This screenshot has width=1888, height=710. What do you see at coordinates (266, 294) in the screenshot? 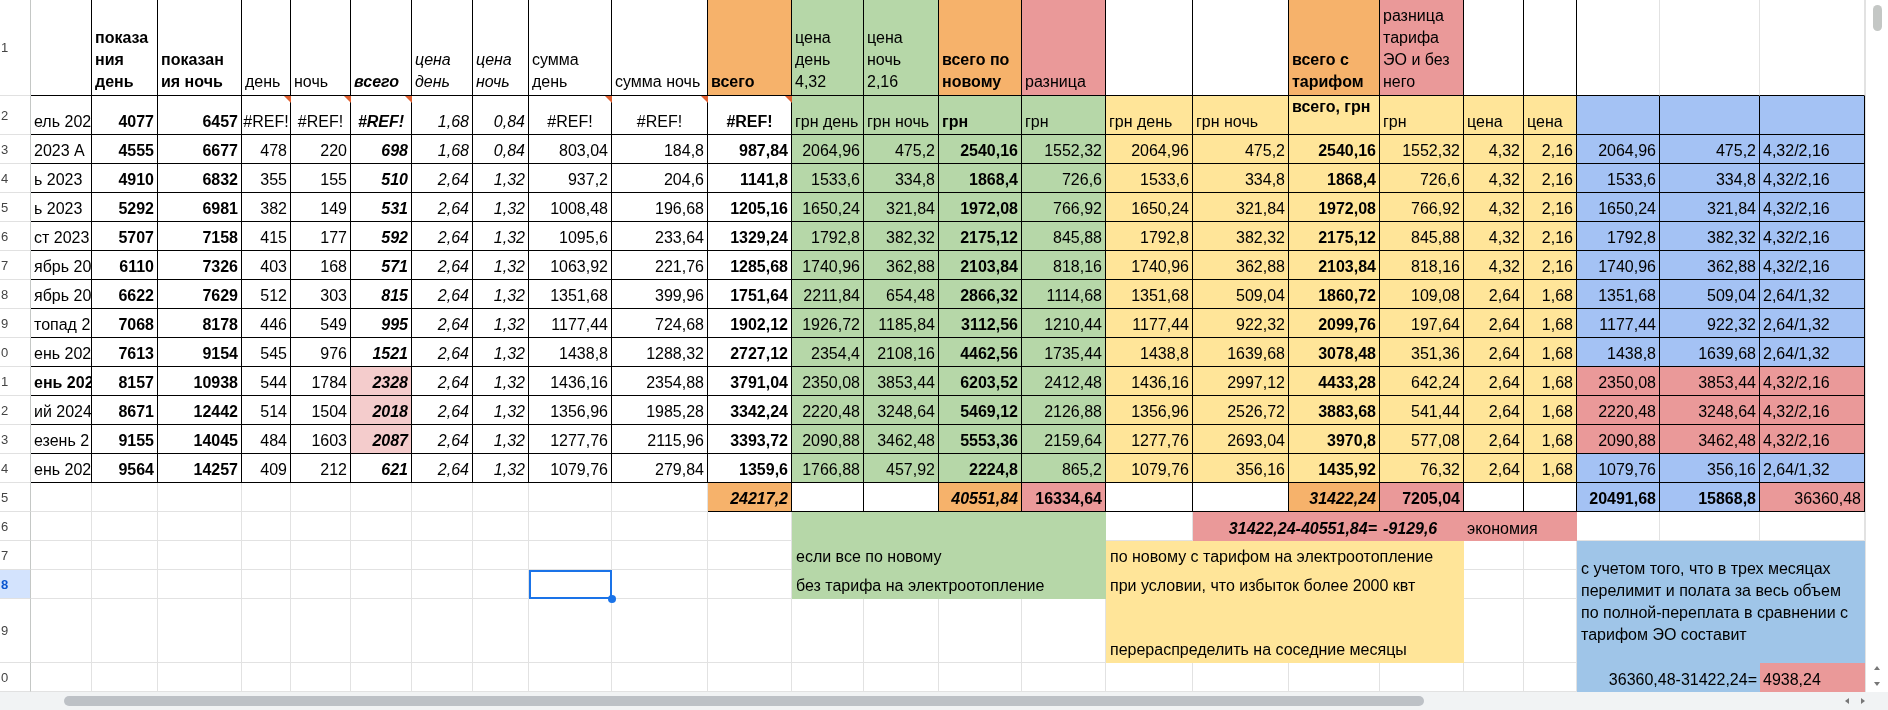
I see `table-cell: 512` at bounding box center [266, 294].